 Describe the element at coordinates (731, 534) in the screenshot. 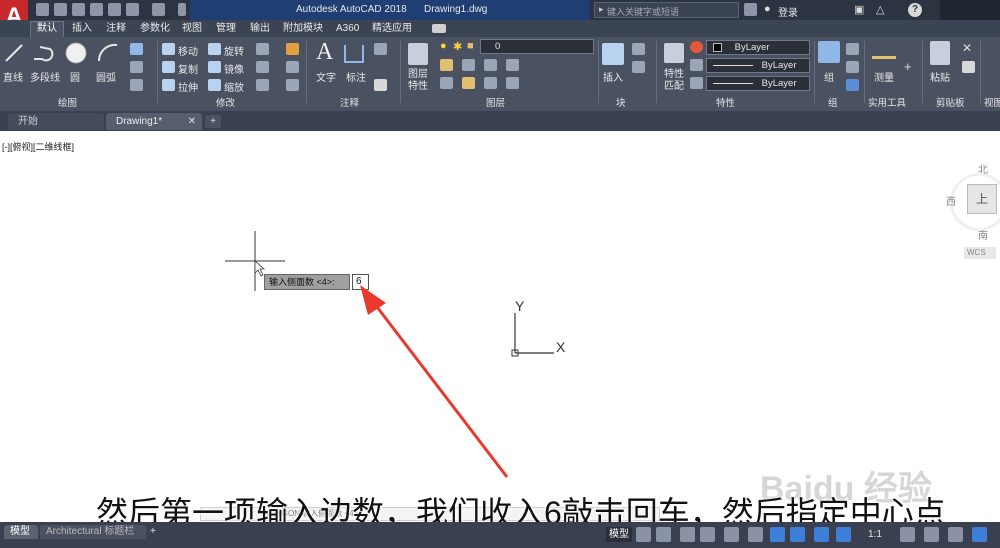

I see `isodraft-toggle-icon` at that location.